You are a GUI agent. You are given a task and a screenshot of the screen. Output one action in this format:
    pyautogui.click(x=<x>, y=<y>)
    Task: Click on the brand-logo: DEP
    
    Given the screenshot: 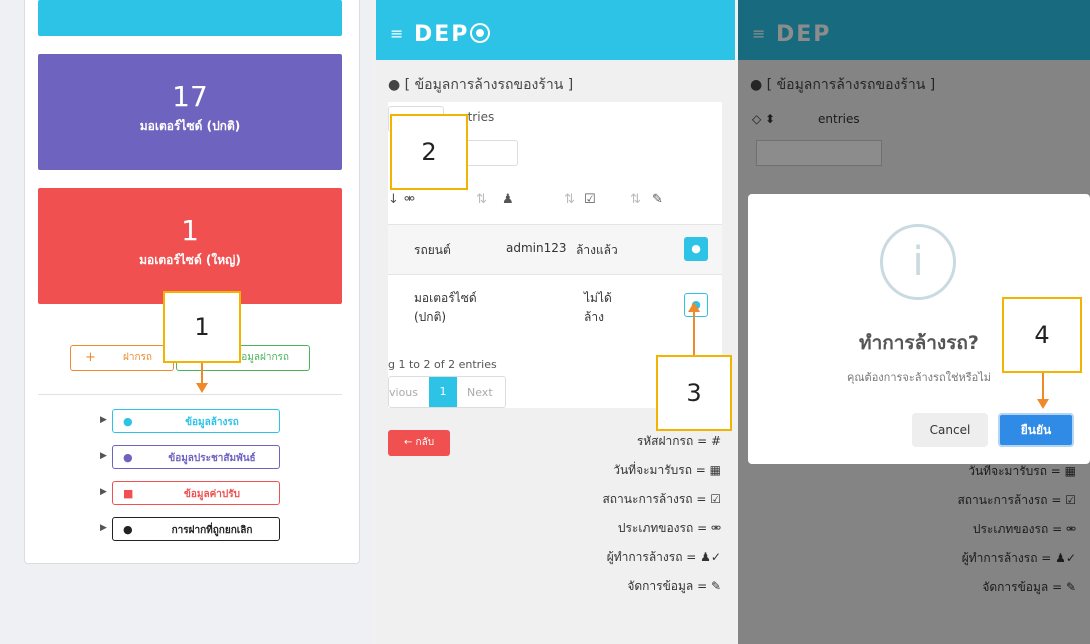 What is the action you would take?
    pyautogui.click(x=441, y=34)
    